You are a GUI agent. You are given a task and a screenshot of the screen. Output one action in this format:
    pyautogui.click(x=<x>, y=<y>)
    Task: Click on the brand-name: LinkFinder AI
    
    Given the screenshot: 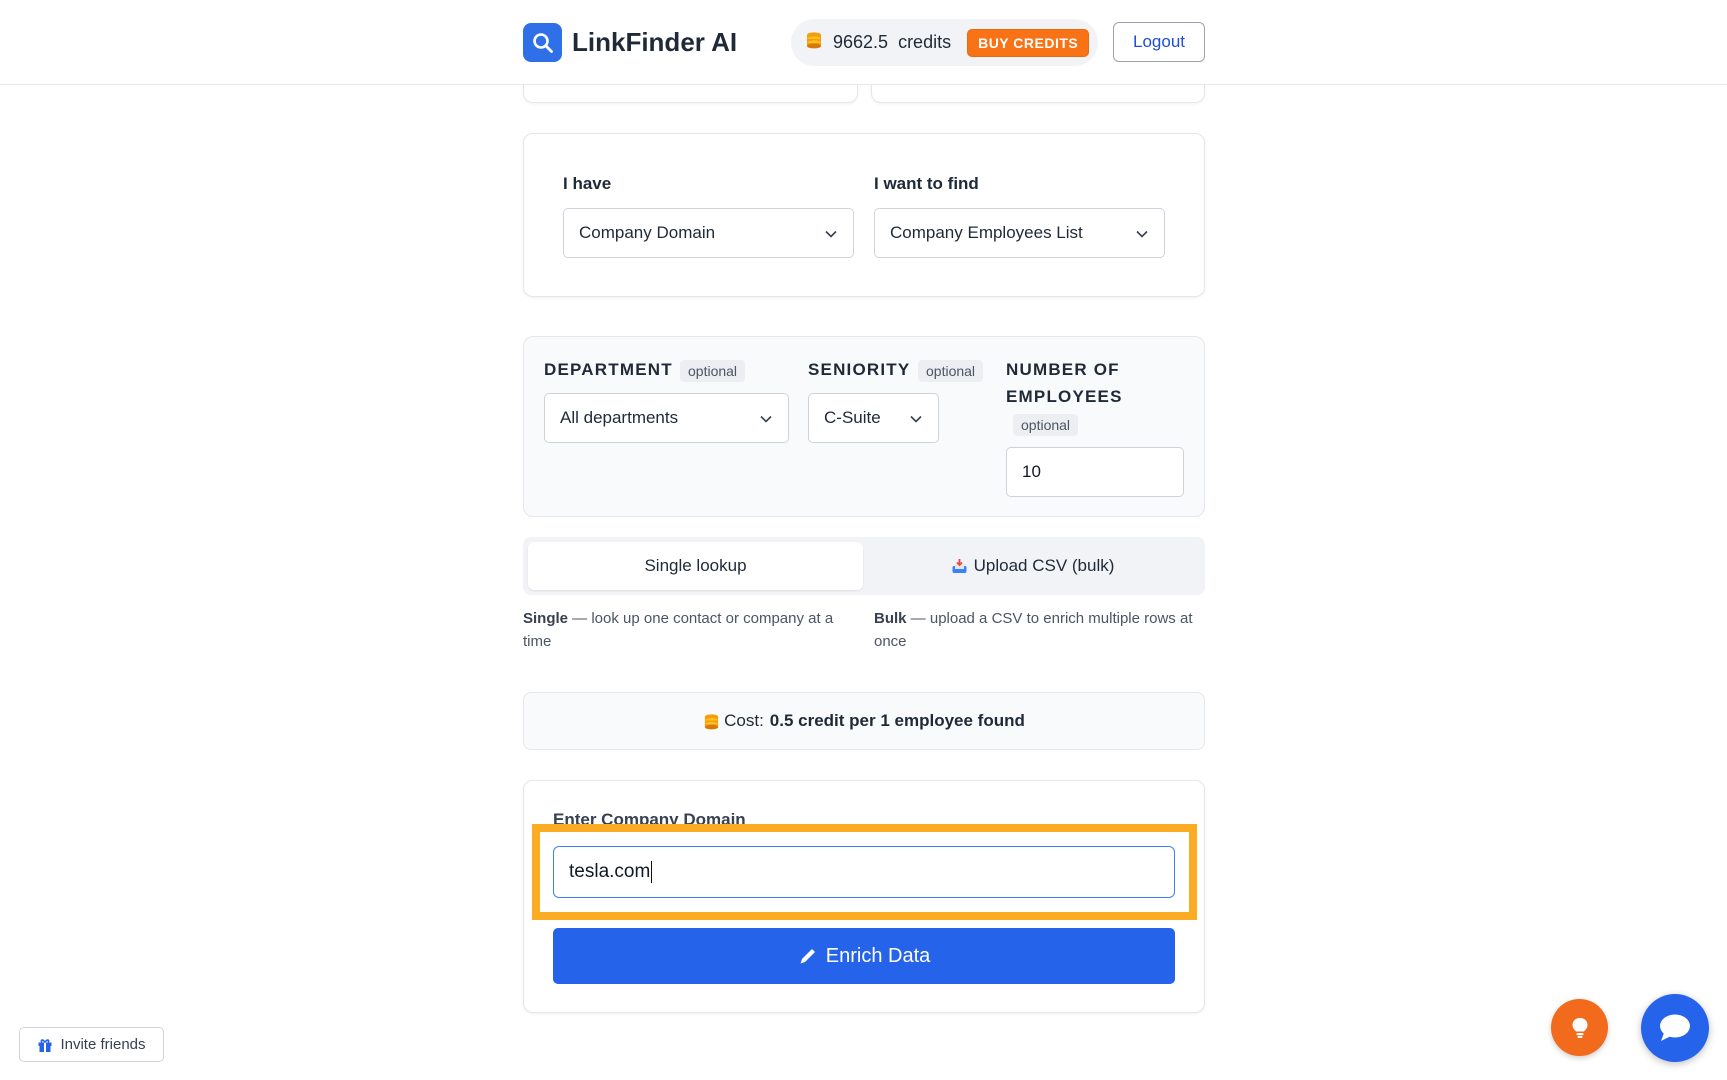 What is the action you would take?
    pyautogui.click(x=655, y=42)
    